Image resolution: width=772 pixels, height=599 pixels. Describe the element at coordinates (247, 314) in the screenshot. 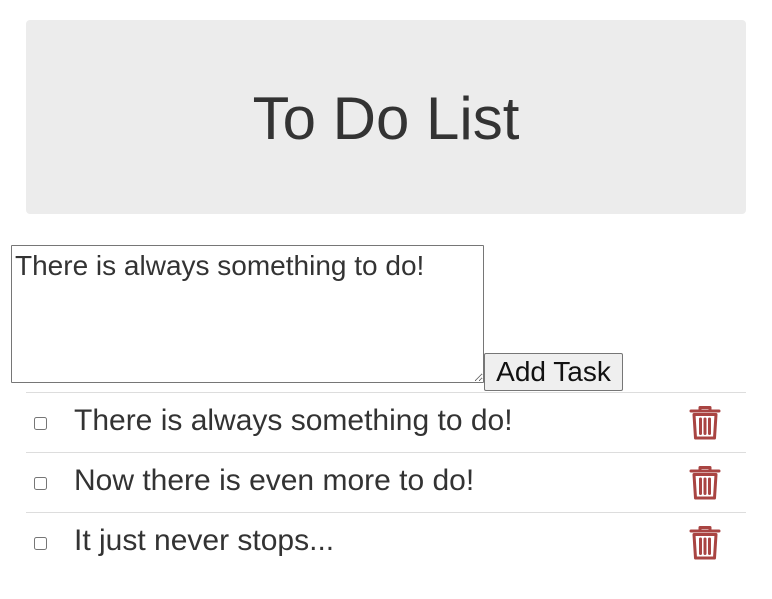

I see `task-input` at that location.